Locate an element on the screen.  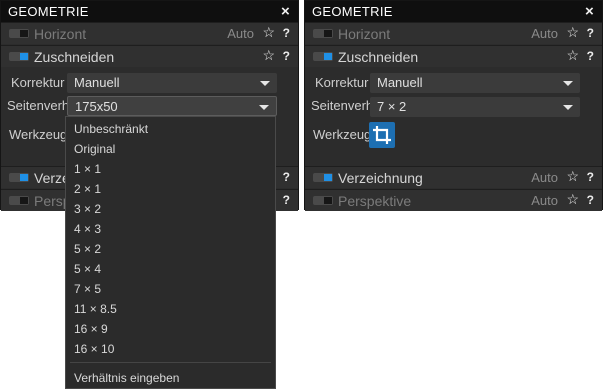
crop-tool-button is located at coordinates (382, 135).